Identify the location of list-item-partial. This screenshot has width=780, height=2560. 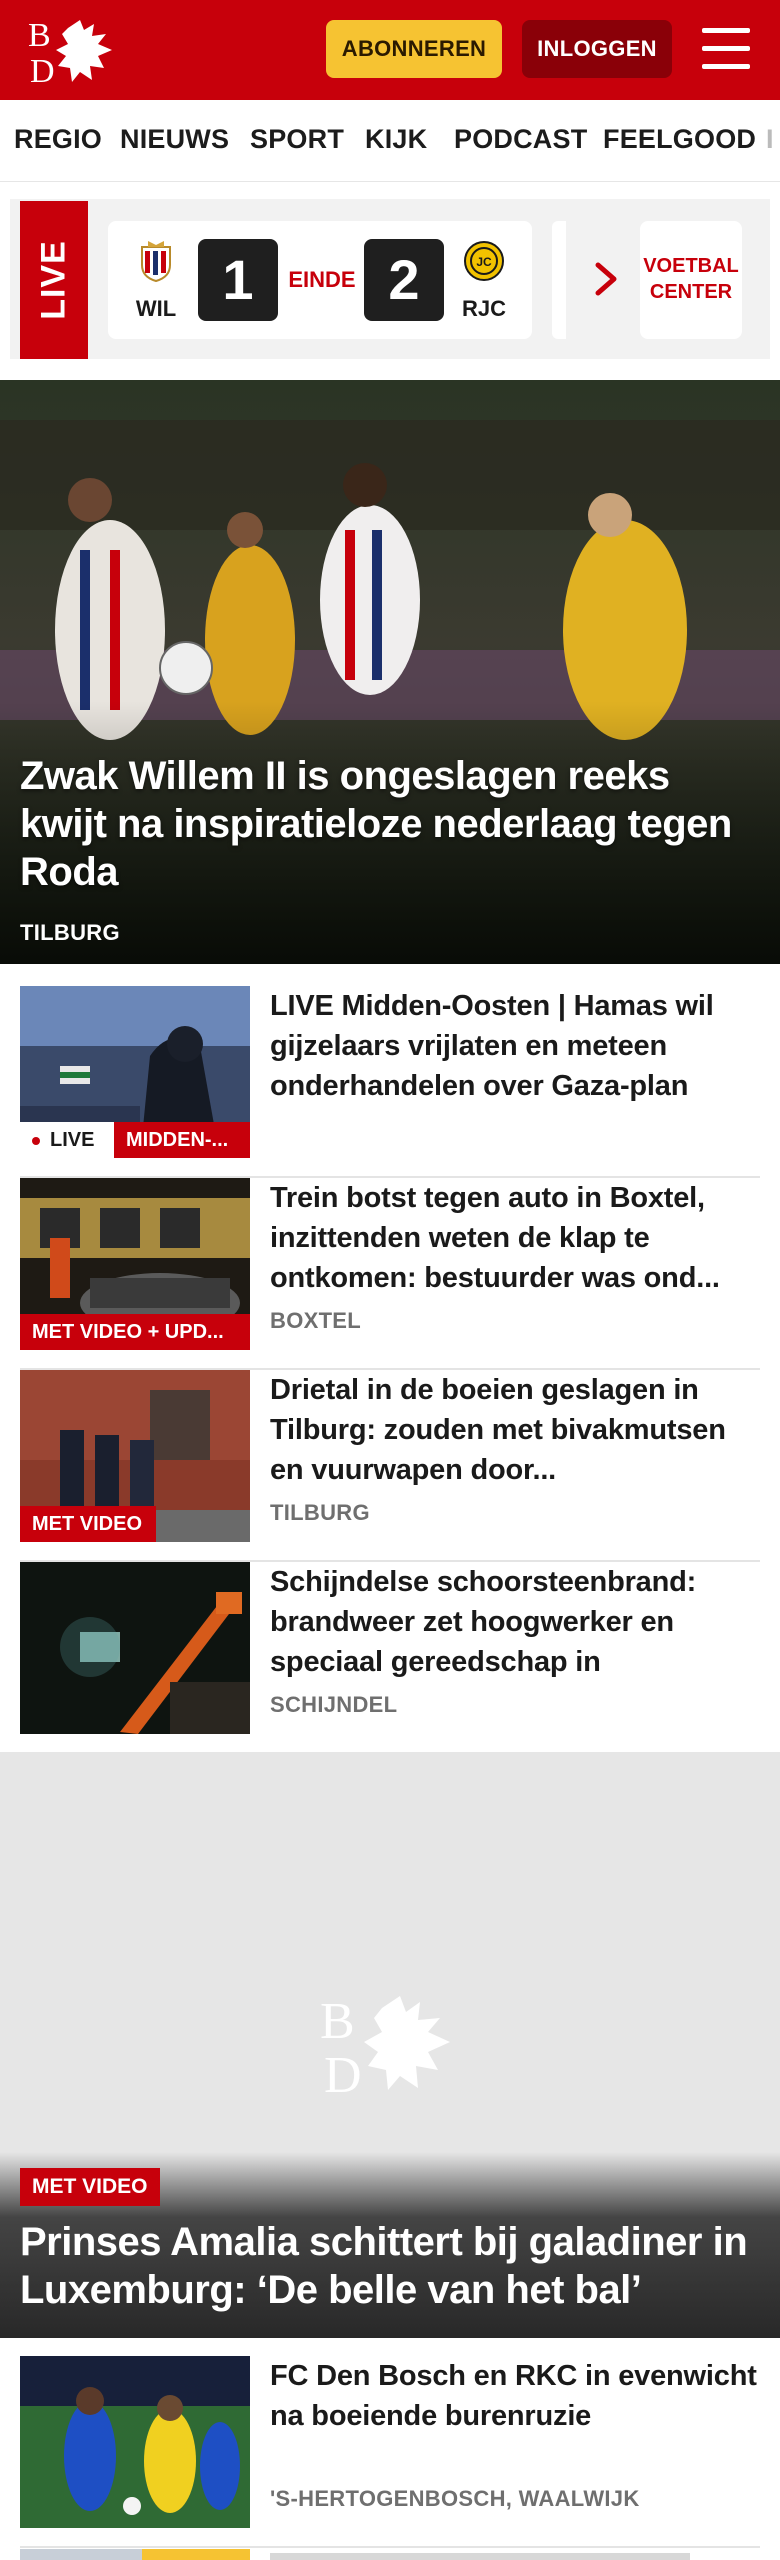
(390, 2554).